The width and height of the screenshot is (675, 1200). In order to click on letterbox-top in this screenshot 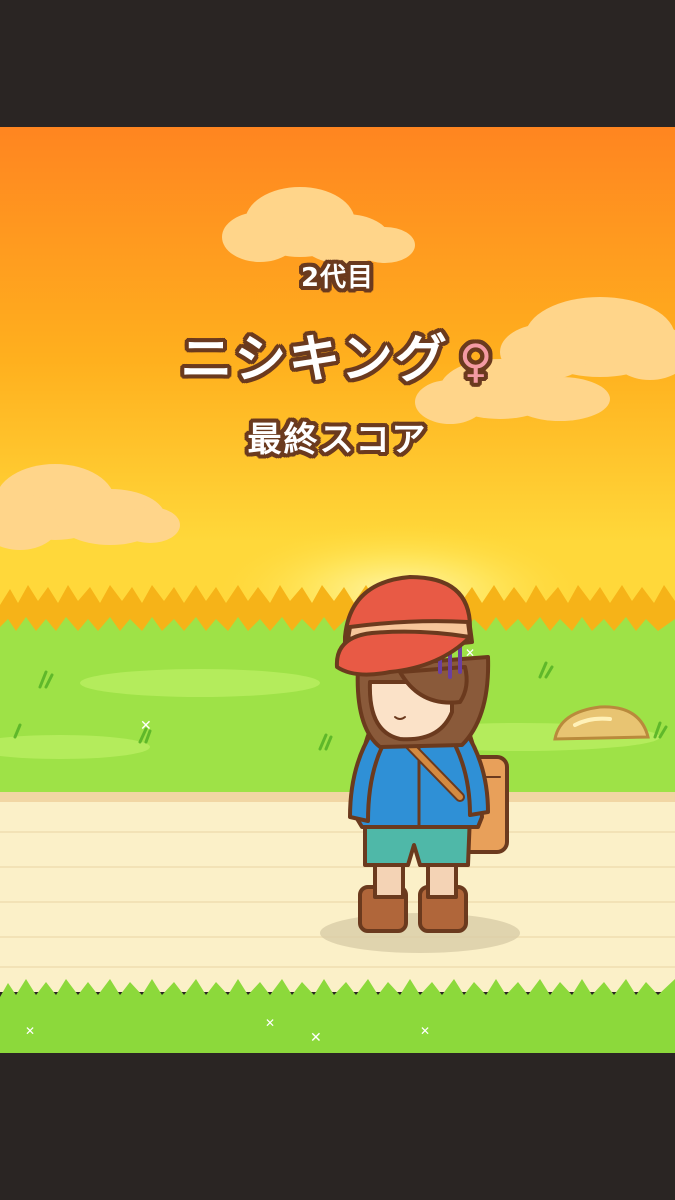, I will do `click(337, 63)`.